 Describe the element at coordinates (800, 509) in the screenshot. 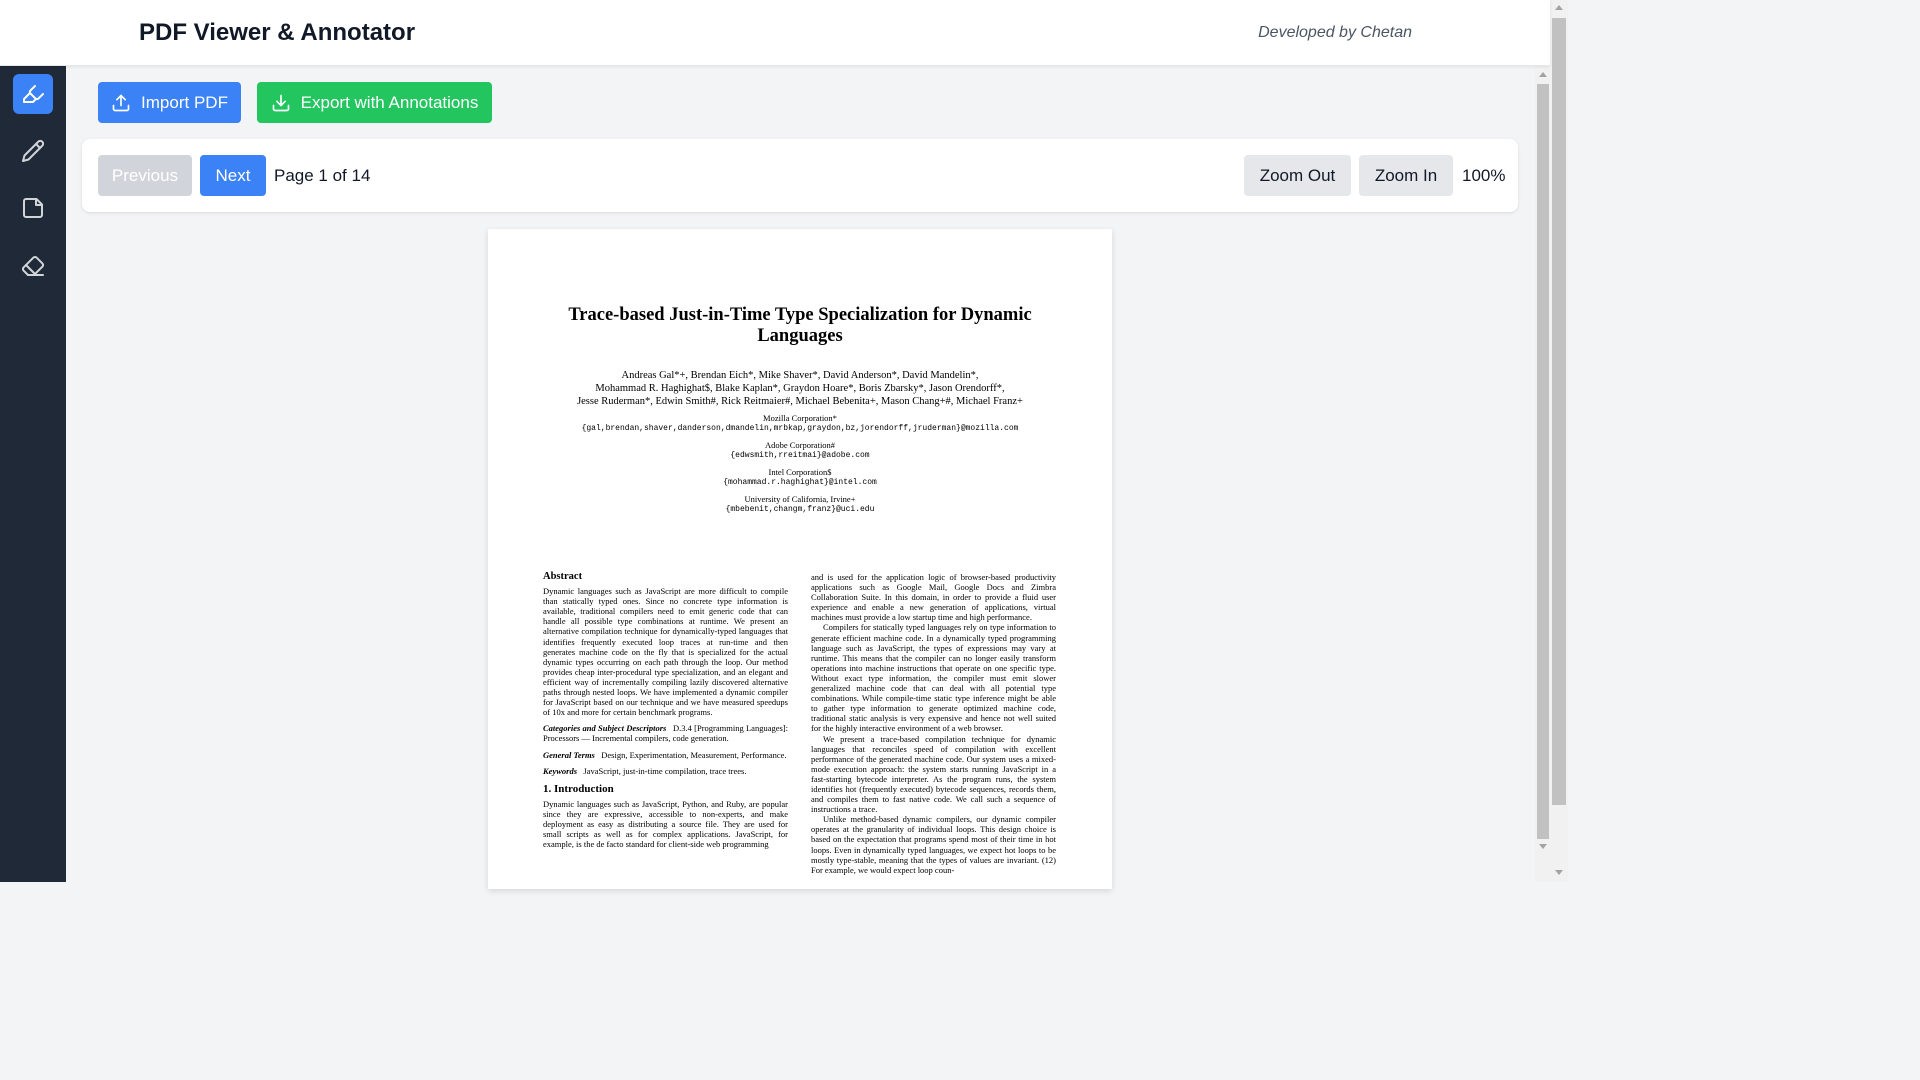

I see `affiliation-email: {mbebenit,changm,franz}@uci.edu` at that location.